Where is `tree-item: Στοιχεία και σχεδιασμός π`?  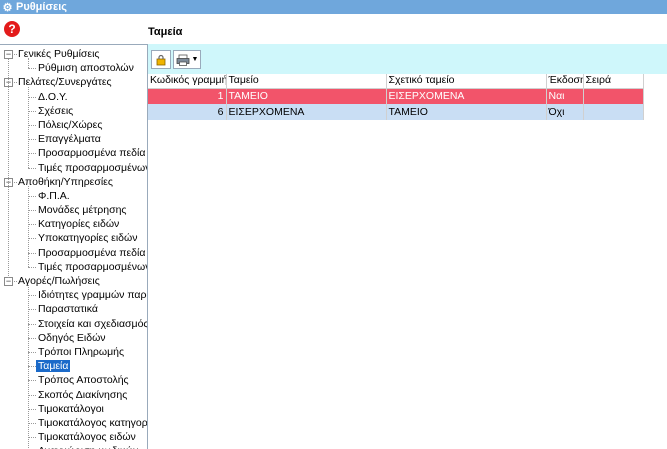
tree-item: Στοιχεία και σχεδιασμός π is located at coordinates (73, 324).